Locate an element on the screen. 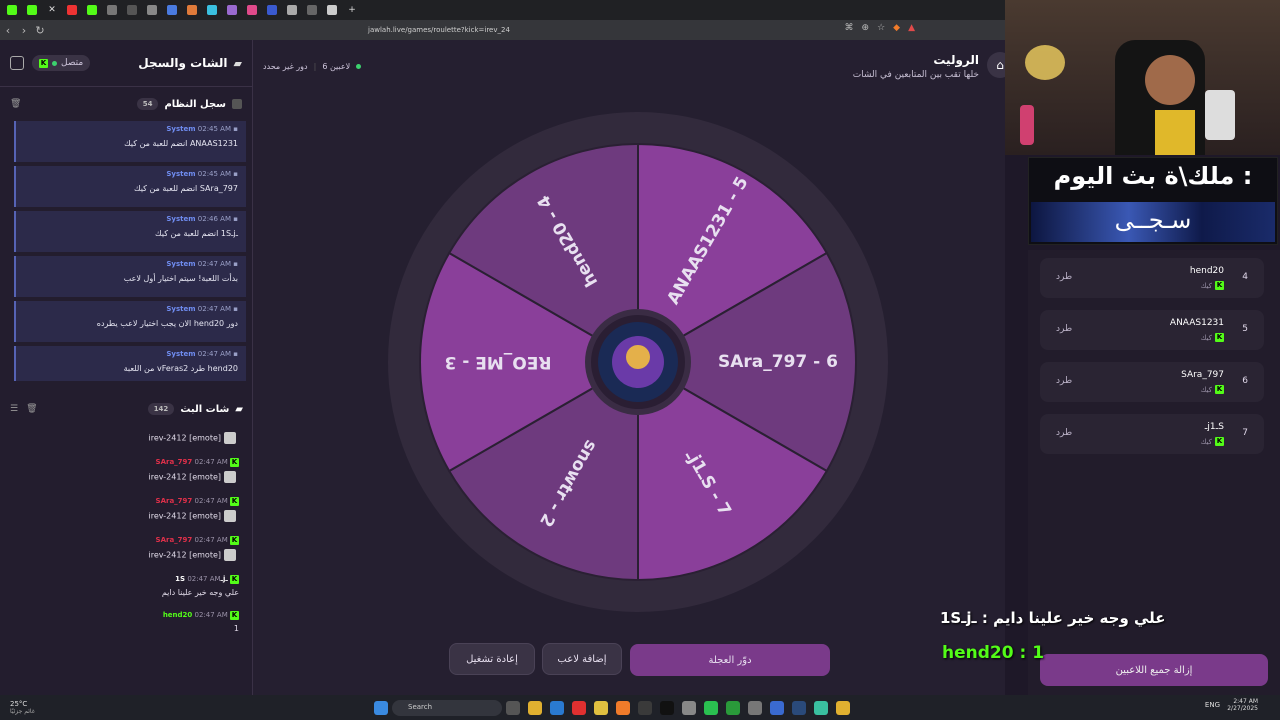 The width and height of the screenshot is (1280, 720). webcam-lamp is located at coordinates (1045, 62).